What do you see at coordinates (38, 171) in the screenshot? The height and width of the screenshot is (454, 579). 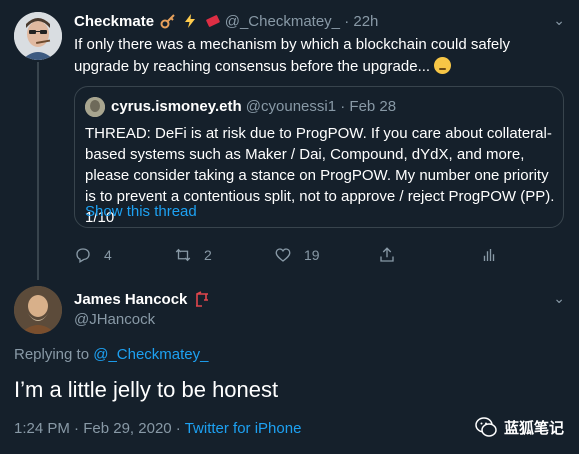 I see `thread-connector-line` at bounding box center [38, 171].